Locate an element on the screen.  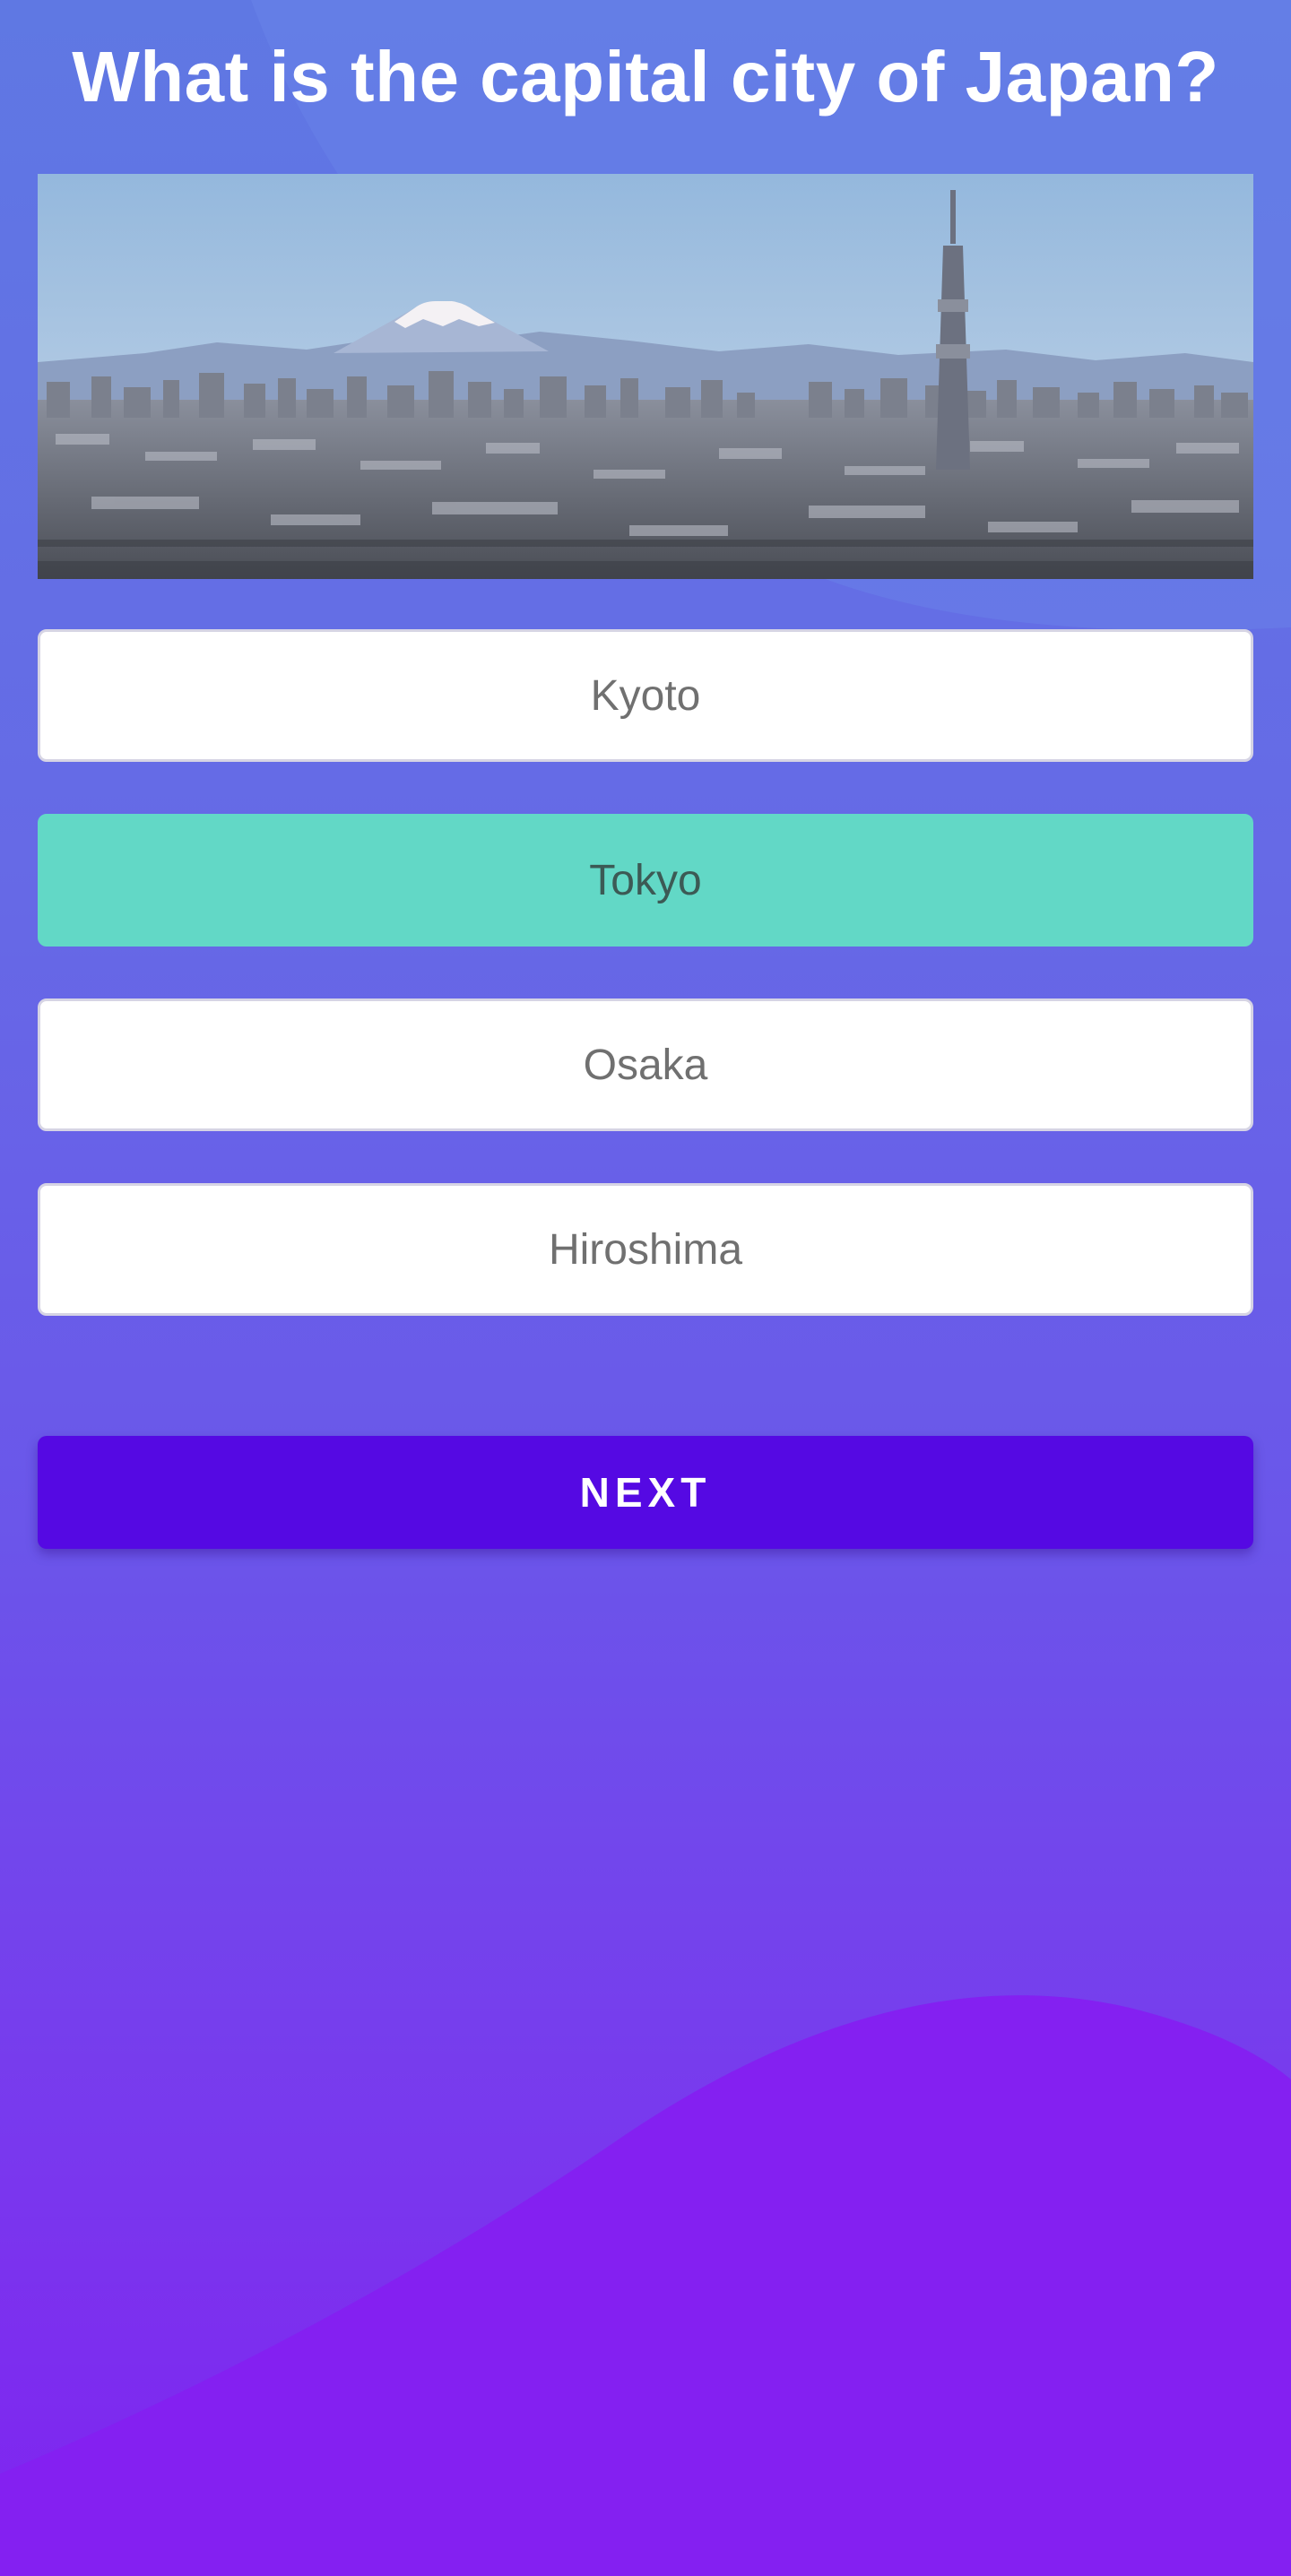
option-hiroshima: Hiroshima is located at coordinates (645, 1249).